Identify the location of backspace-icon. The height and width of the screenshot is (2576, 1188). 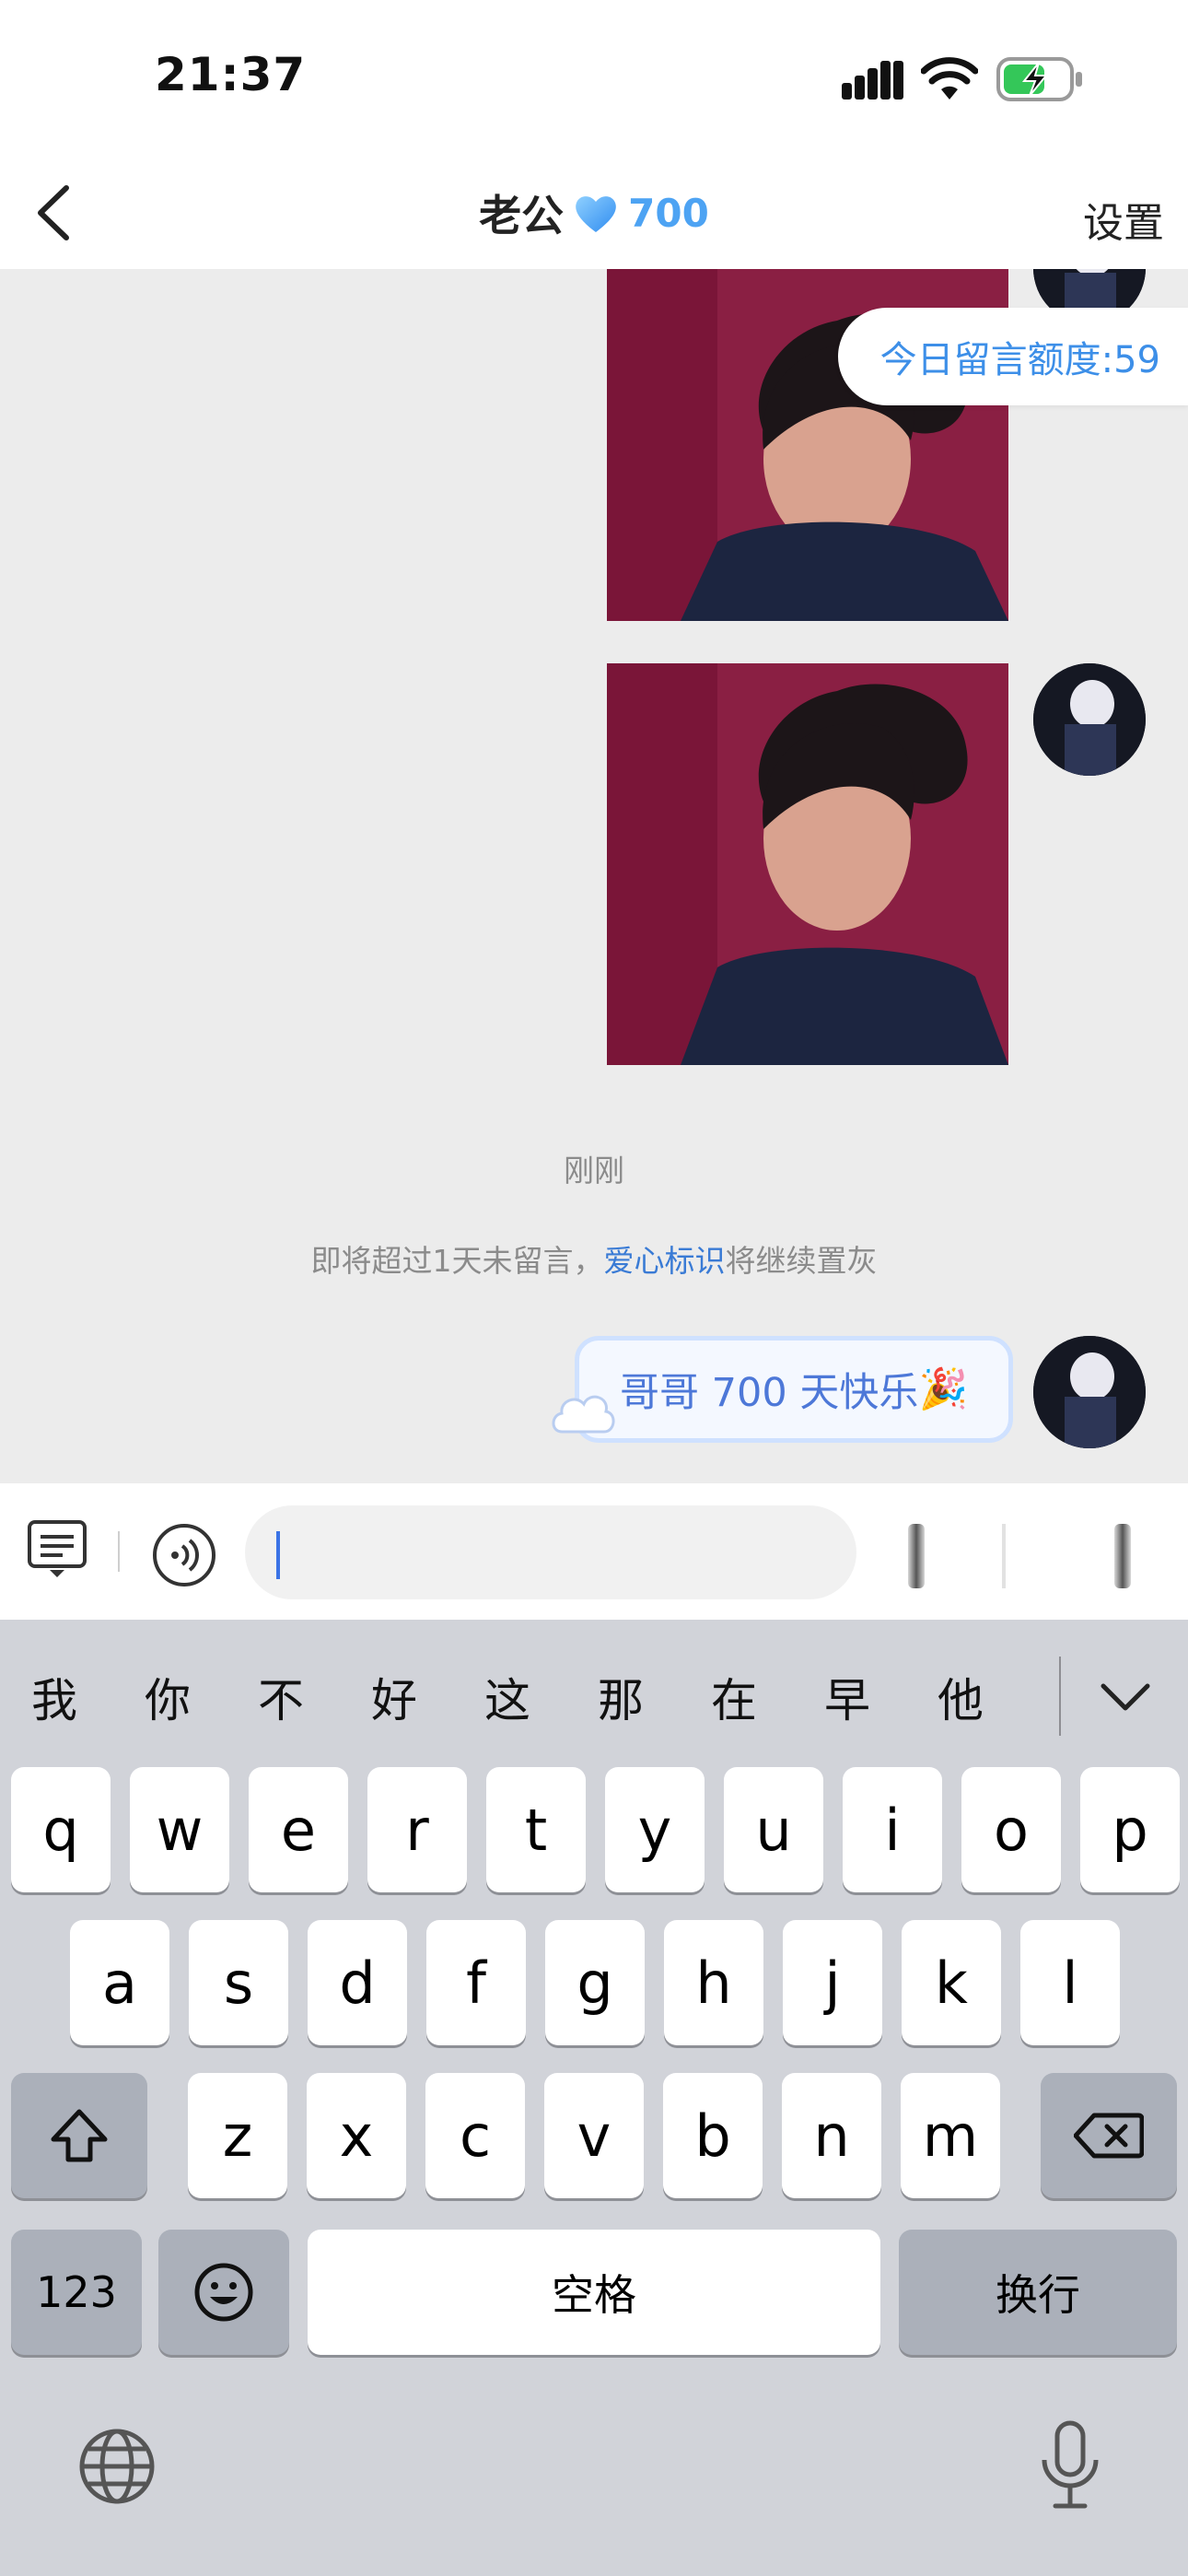
(1109, 2136).